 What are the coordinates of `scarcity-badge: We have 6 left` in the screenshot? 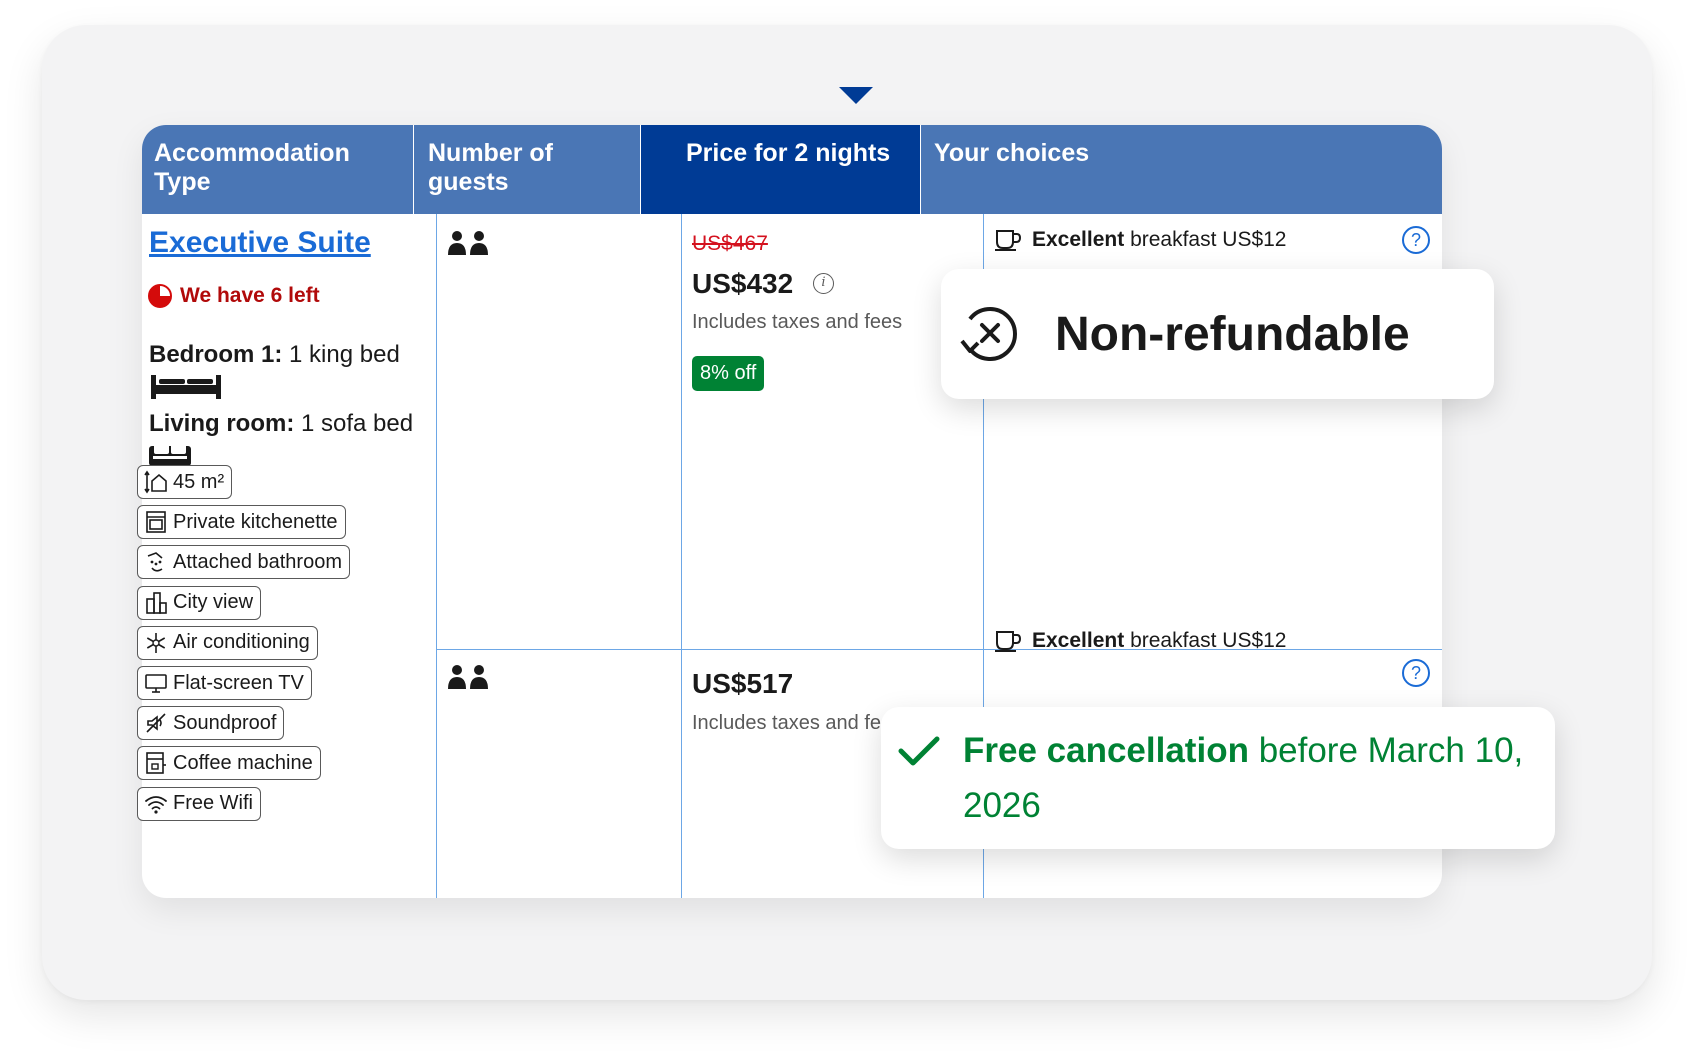 It's located at (234, 296).